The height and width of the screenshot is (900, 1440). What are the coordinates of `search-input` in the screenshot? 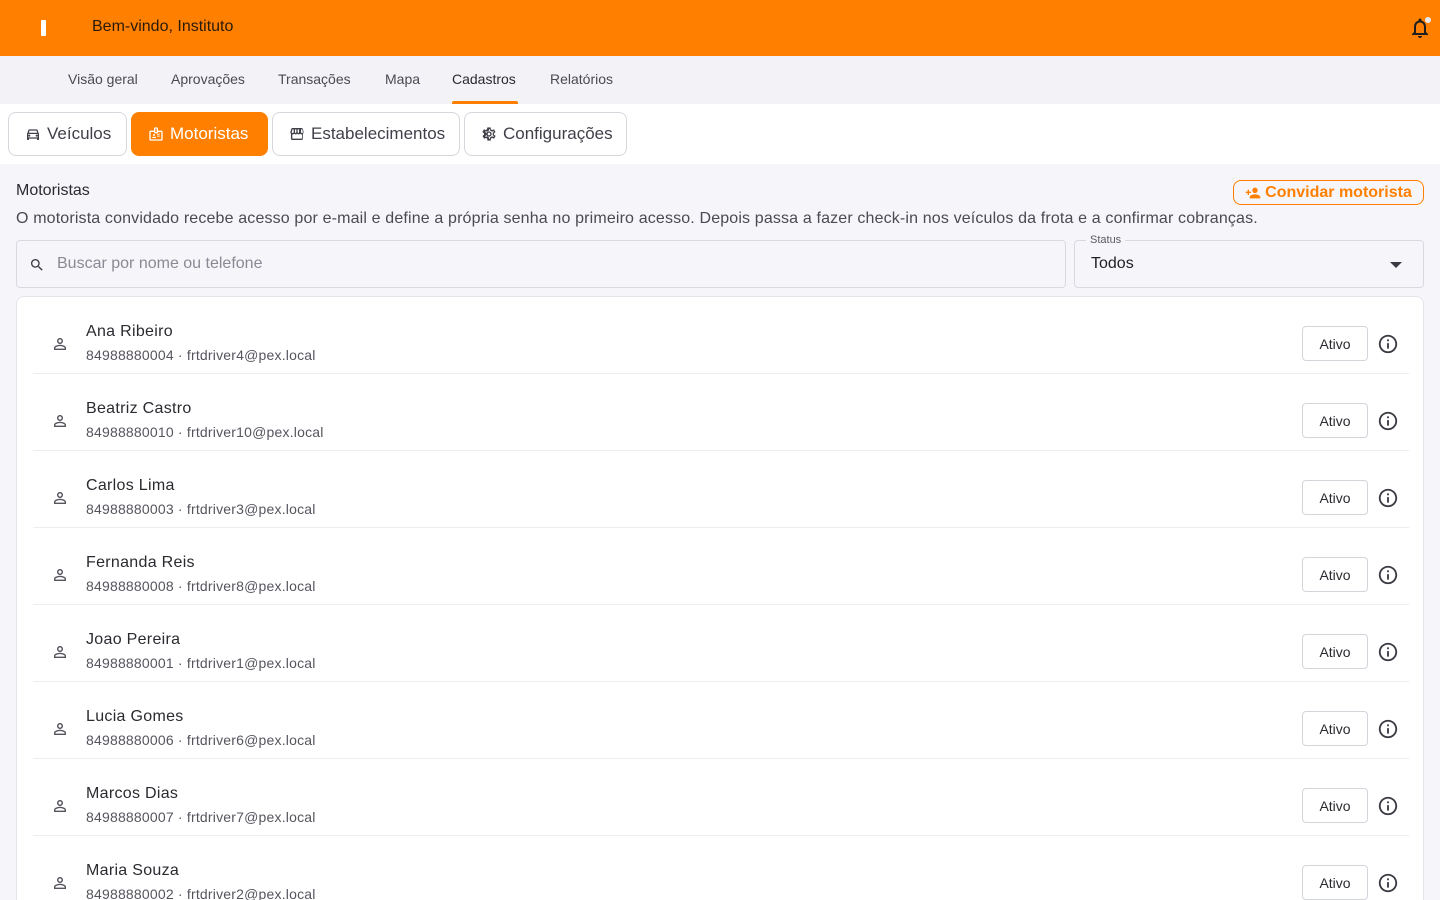 It's located at (557, 264).